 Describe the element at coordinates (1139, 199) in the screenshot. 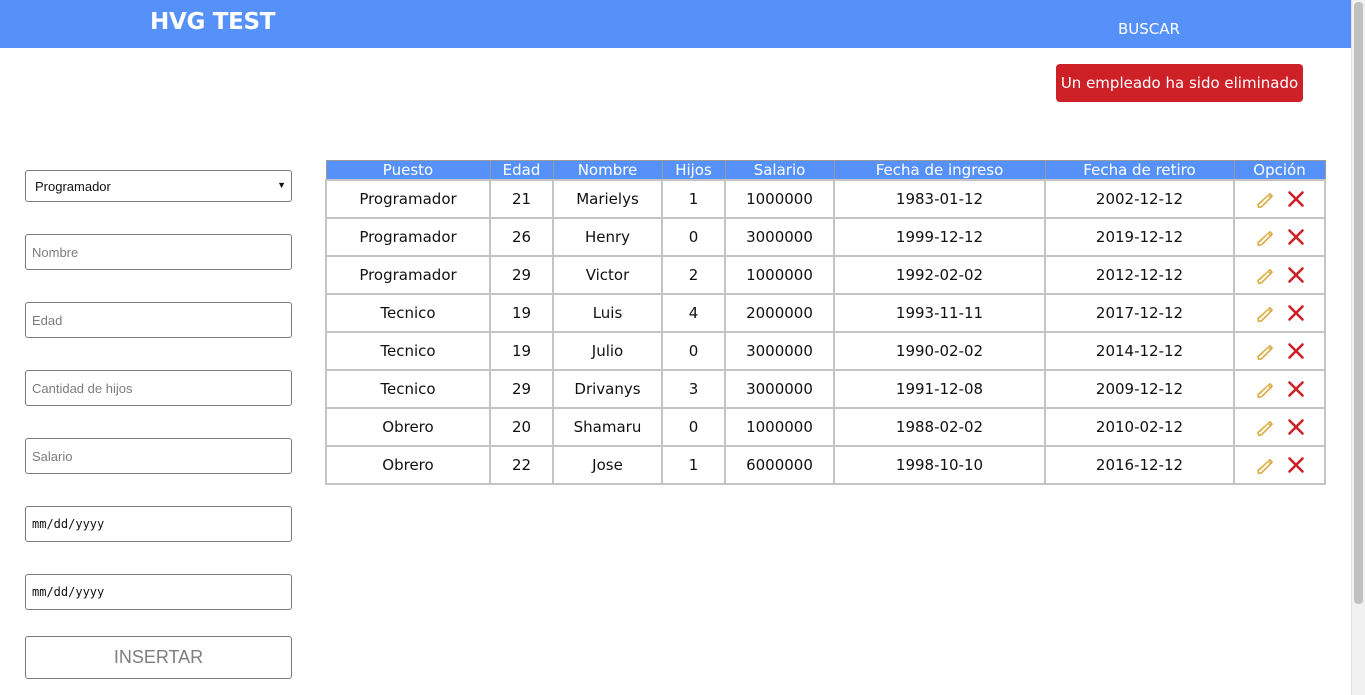

I see `cell-fecha-retiro: 2002-12-12` at that location.